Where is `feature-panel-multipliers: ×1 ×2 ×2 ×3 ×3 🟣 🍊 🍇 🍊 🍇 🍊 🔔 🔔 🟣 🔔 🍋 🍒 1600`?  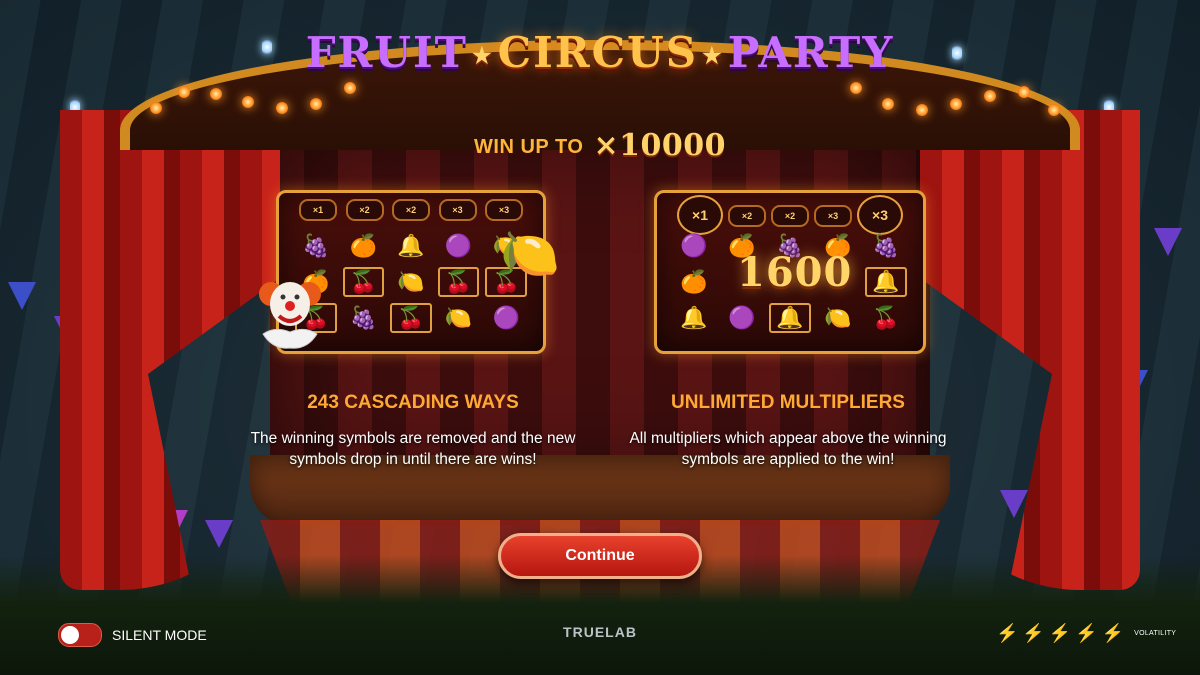 feature-panel-multipliers: ×1 ×2 ×2 ×3 ×3 🟣 🍊 🍇 🍊 🍇 🍊 🔔 🔔 🟣 🔔 🍋 🍒 1600 is located at coordinates (790, 272).